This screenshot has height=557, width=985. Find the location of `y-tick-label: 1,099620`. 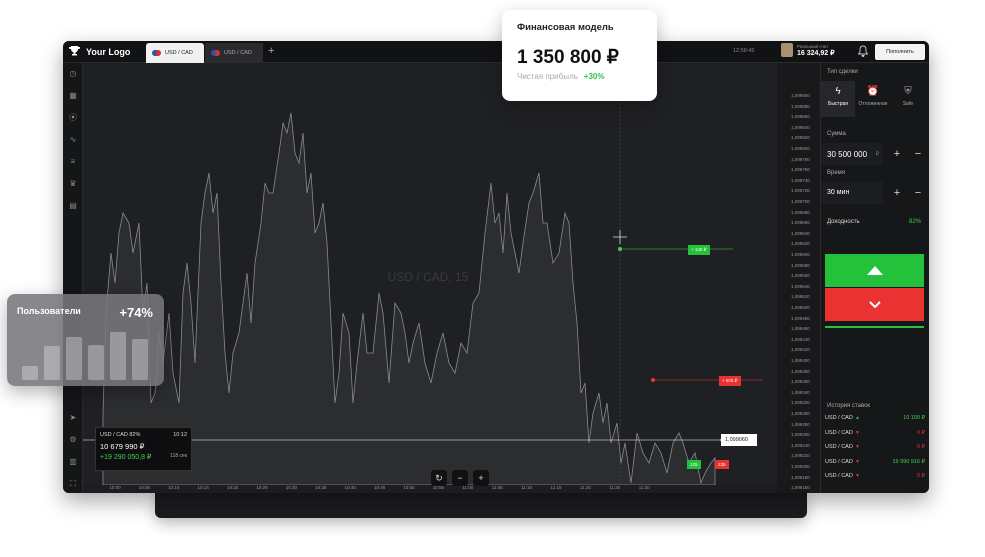

y-tick-label: 1,099620 is located at coordinates (800, 244).